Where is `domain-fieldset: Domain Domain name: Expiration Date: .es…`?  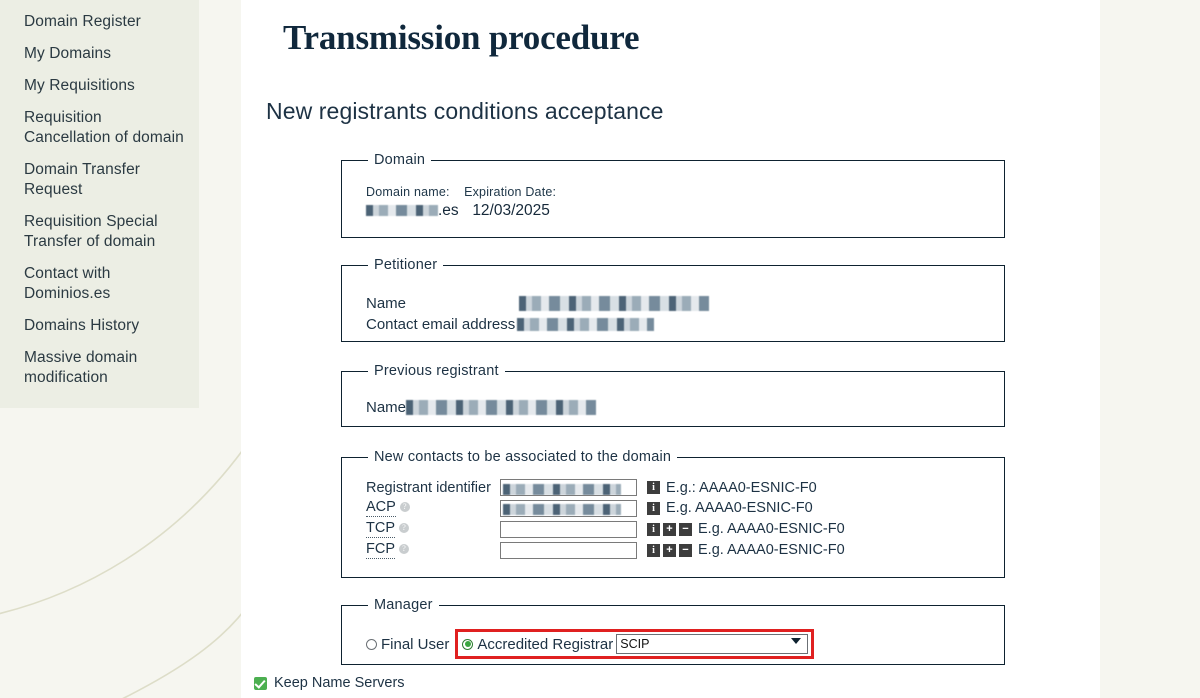
domain-fieldset: Domain Domain name: Expiration Date: .es… is located at coordinates (673, 195).